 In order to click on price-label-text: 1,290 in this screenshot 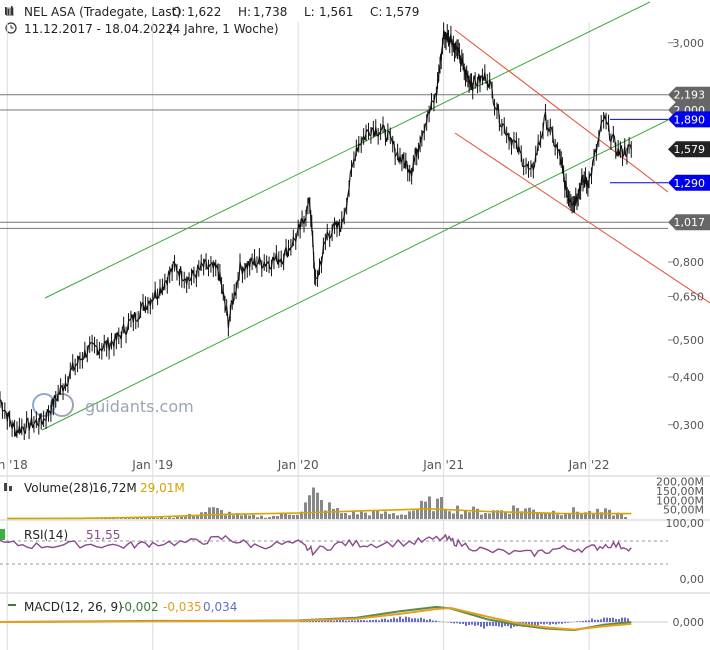, I will do `click(690, 183)`.